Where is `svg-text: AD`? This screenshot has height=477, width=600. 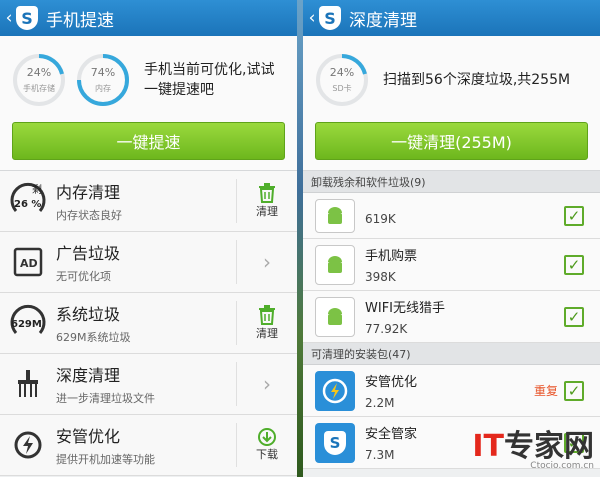
svg-text: AD is located at coordinates (29, 263).